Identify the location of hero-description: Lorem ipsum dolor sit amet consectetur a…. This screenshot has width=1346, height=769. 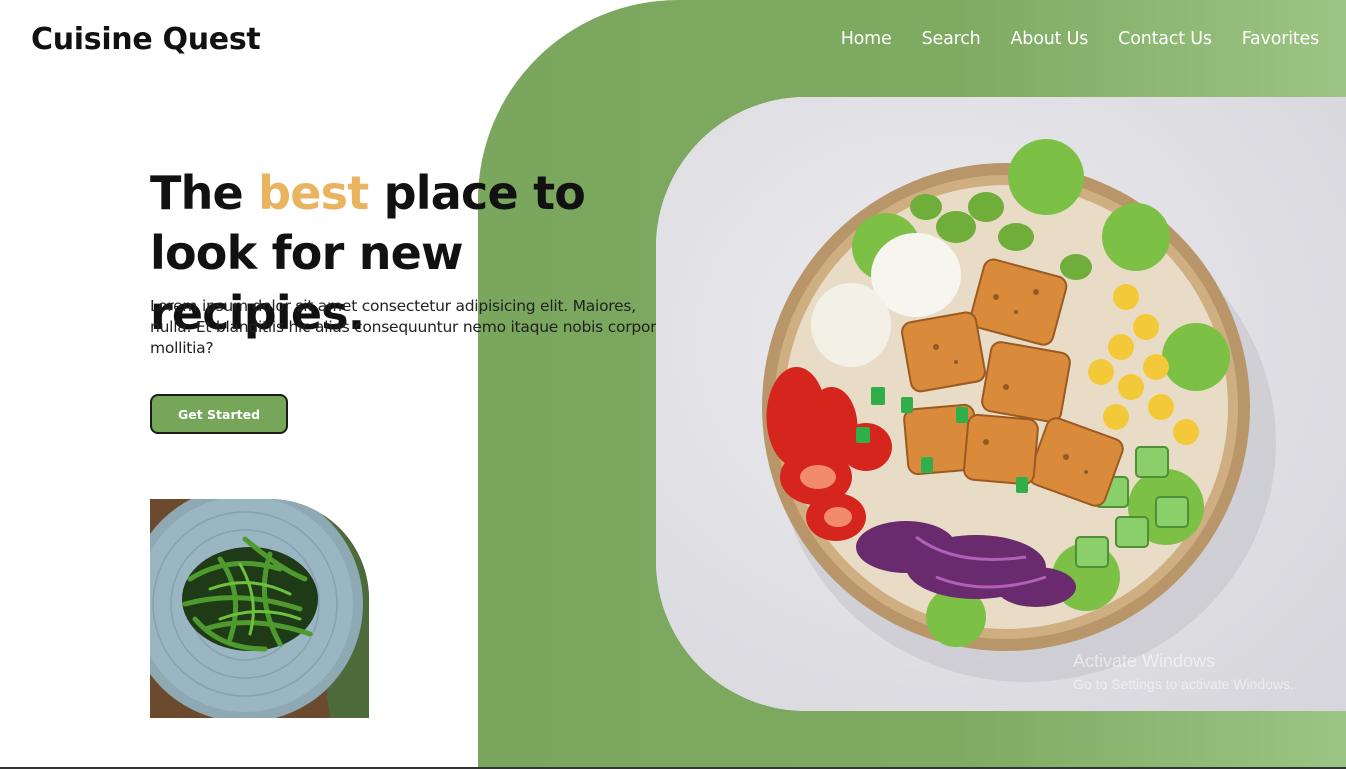
(409, 327).